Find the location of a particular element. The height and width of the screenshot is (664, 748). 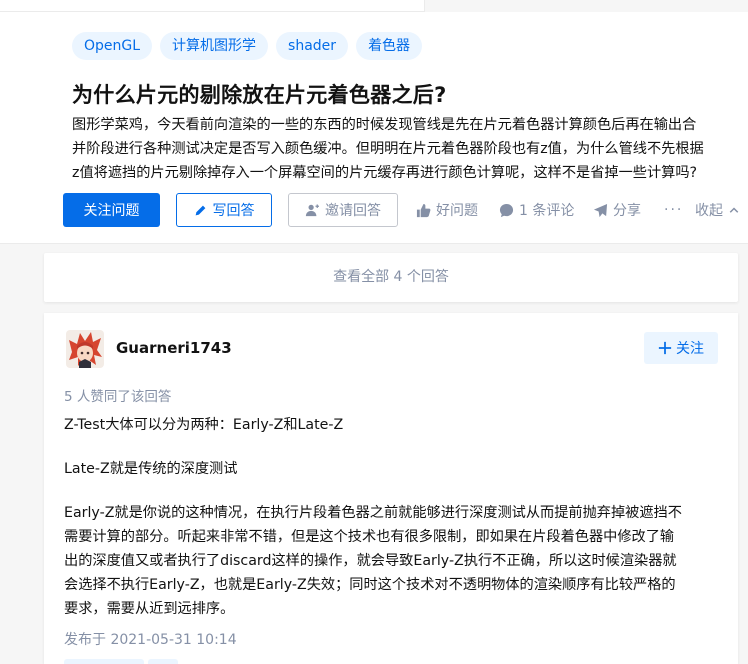

chevron-up-icon is located at coordinates (734, 210).